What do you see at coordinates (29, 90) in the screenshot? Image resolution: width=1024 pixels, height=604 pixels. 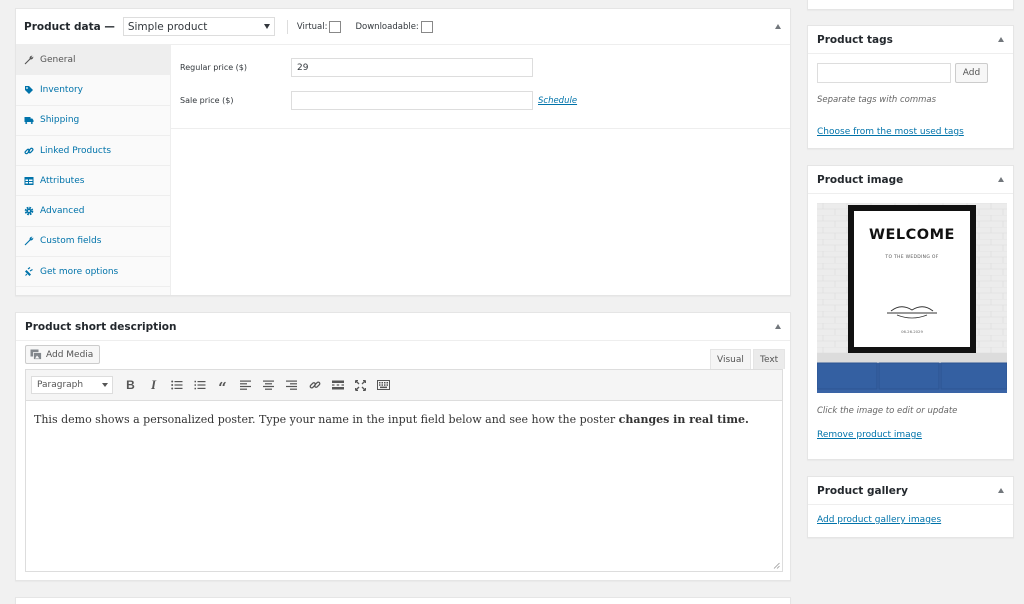 I see `tag-icon` at bounding box center [29, 90].